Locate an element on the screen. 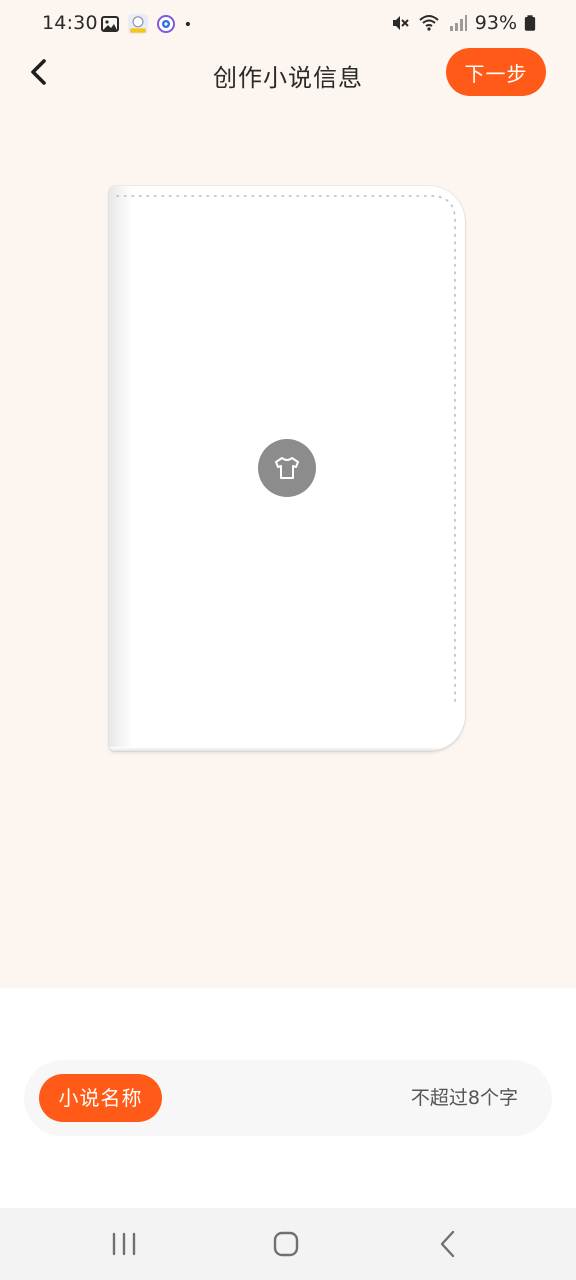 The image size is (576, 1280). system-back-button is located at coordinates (448, 1244).